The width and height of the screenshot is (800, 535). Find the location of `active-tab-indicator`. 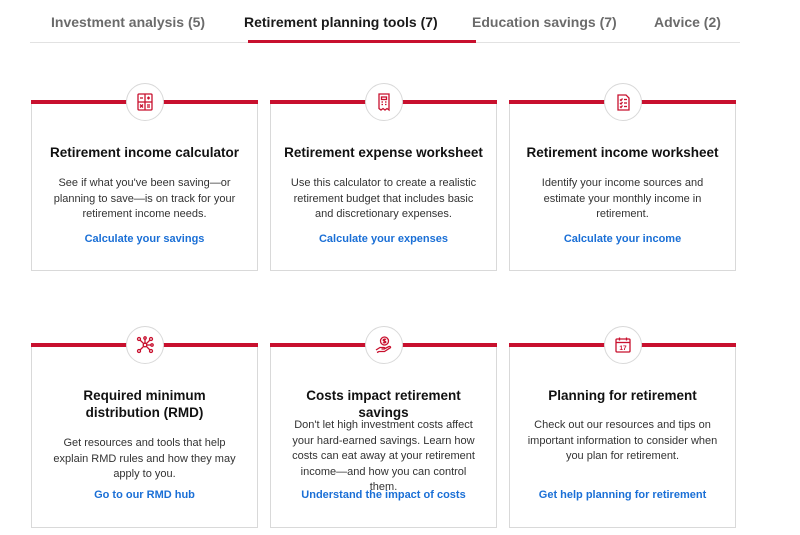

active-tab-indicator is located at coordinates (362, 41).